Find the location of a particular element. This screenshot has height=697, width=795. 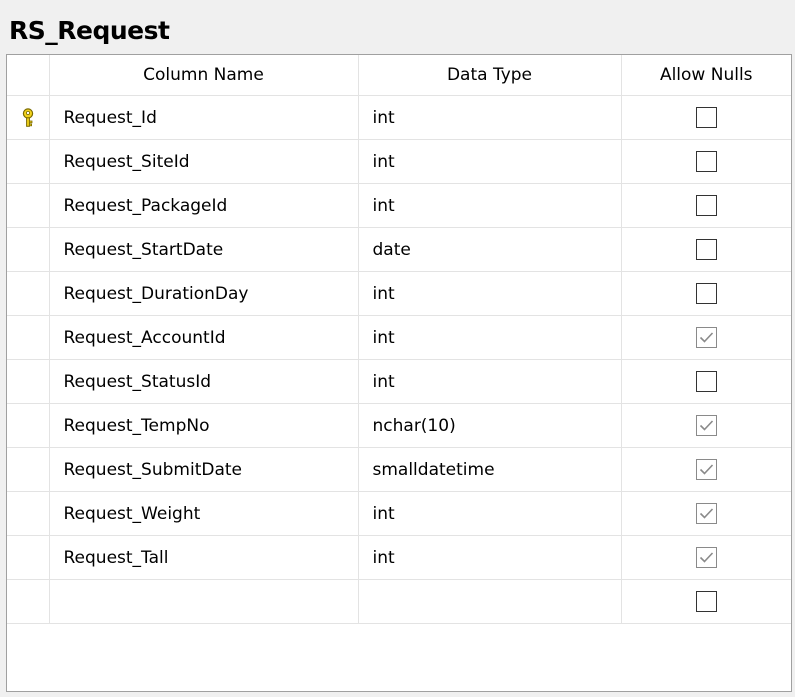

column-name-cell: Request_Tall is located at coordinates (204, 557).